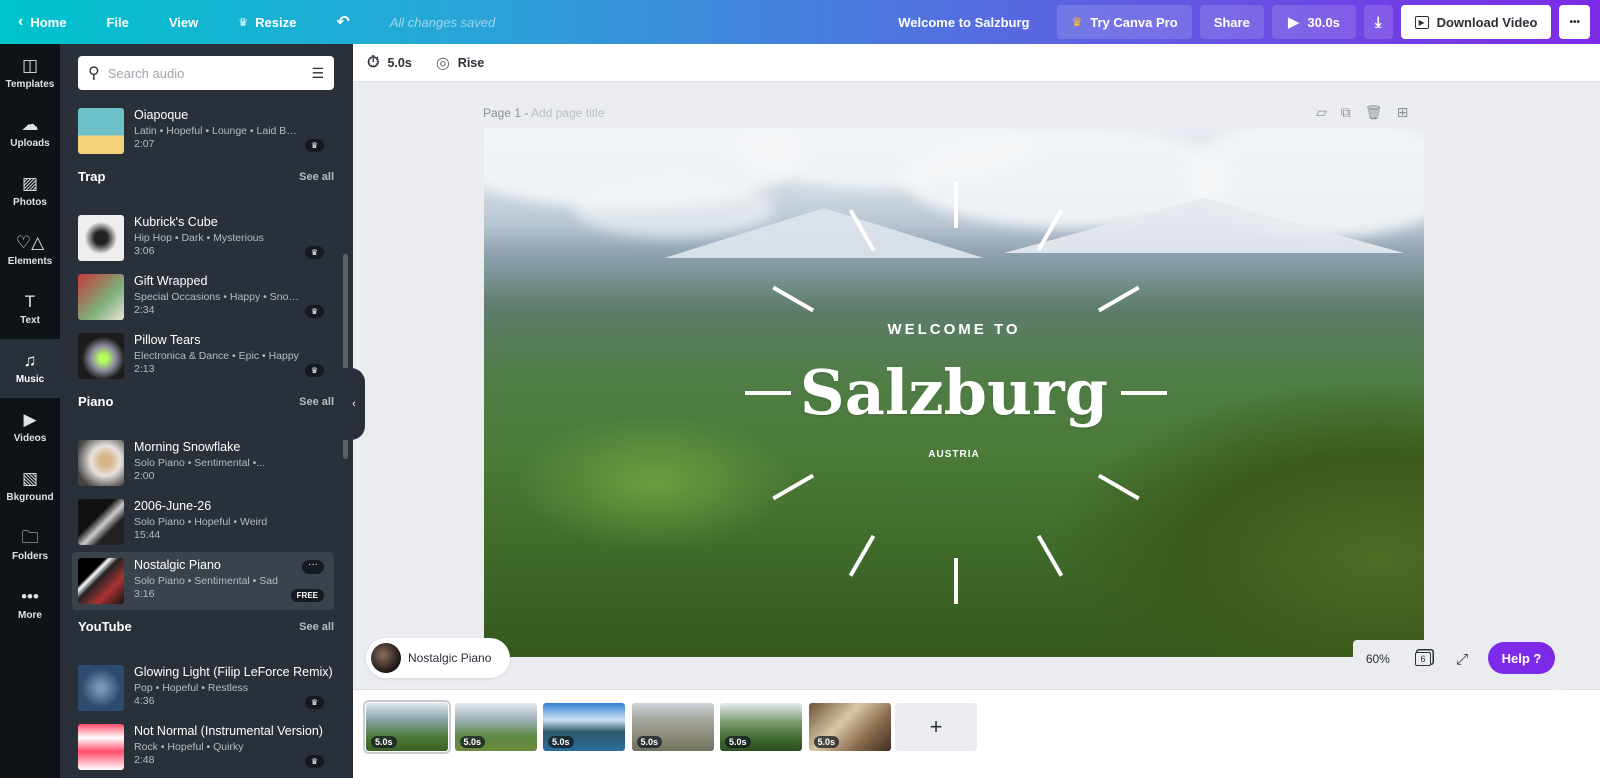 The image size is (1600, 778). What do you see at coordinates (183, 22) in the screenshot?
I see `view-menu: View` at bounding box center [183, 22].